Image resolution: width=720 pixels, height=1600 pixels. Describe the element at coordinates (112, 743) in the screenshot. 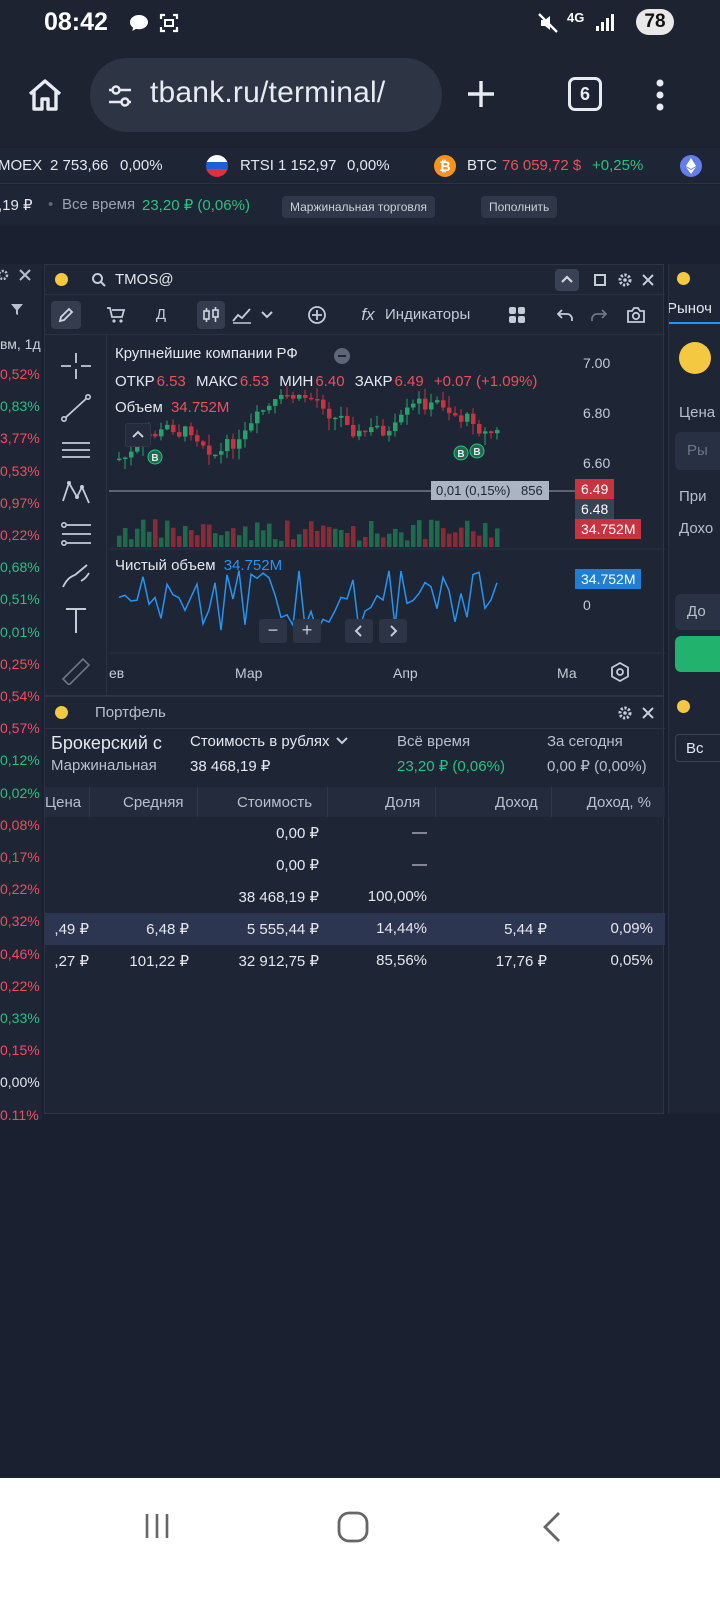

I see `account-name: Брокерский с` at that location.